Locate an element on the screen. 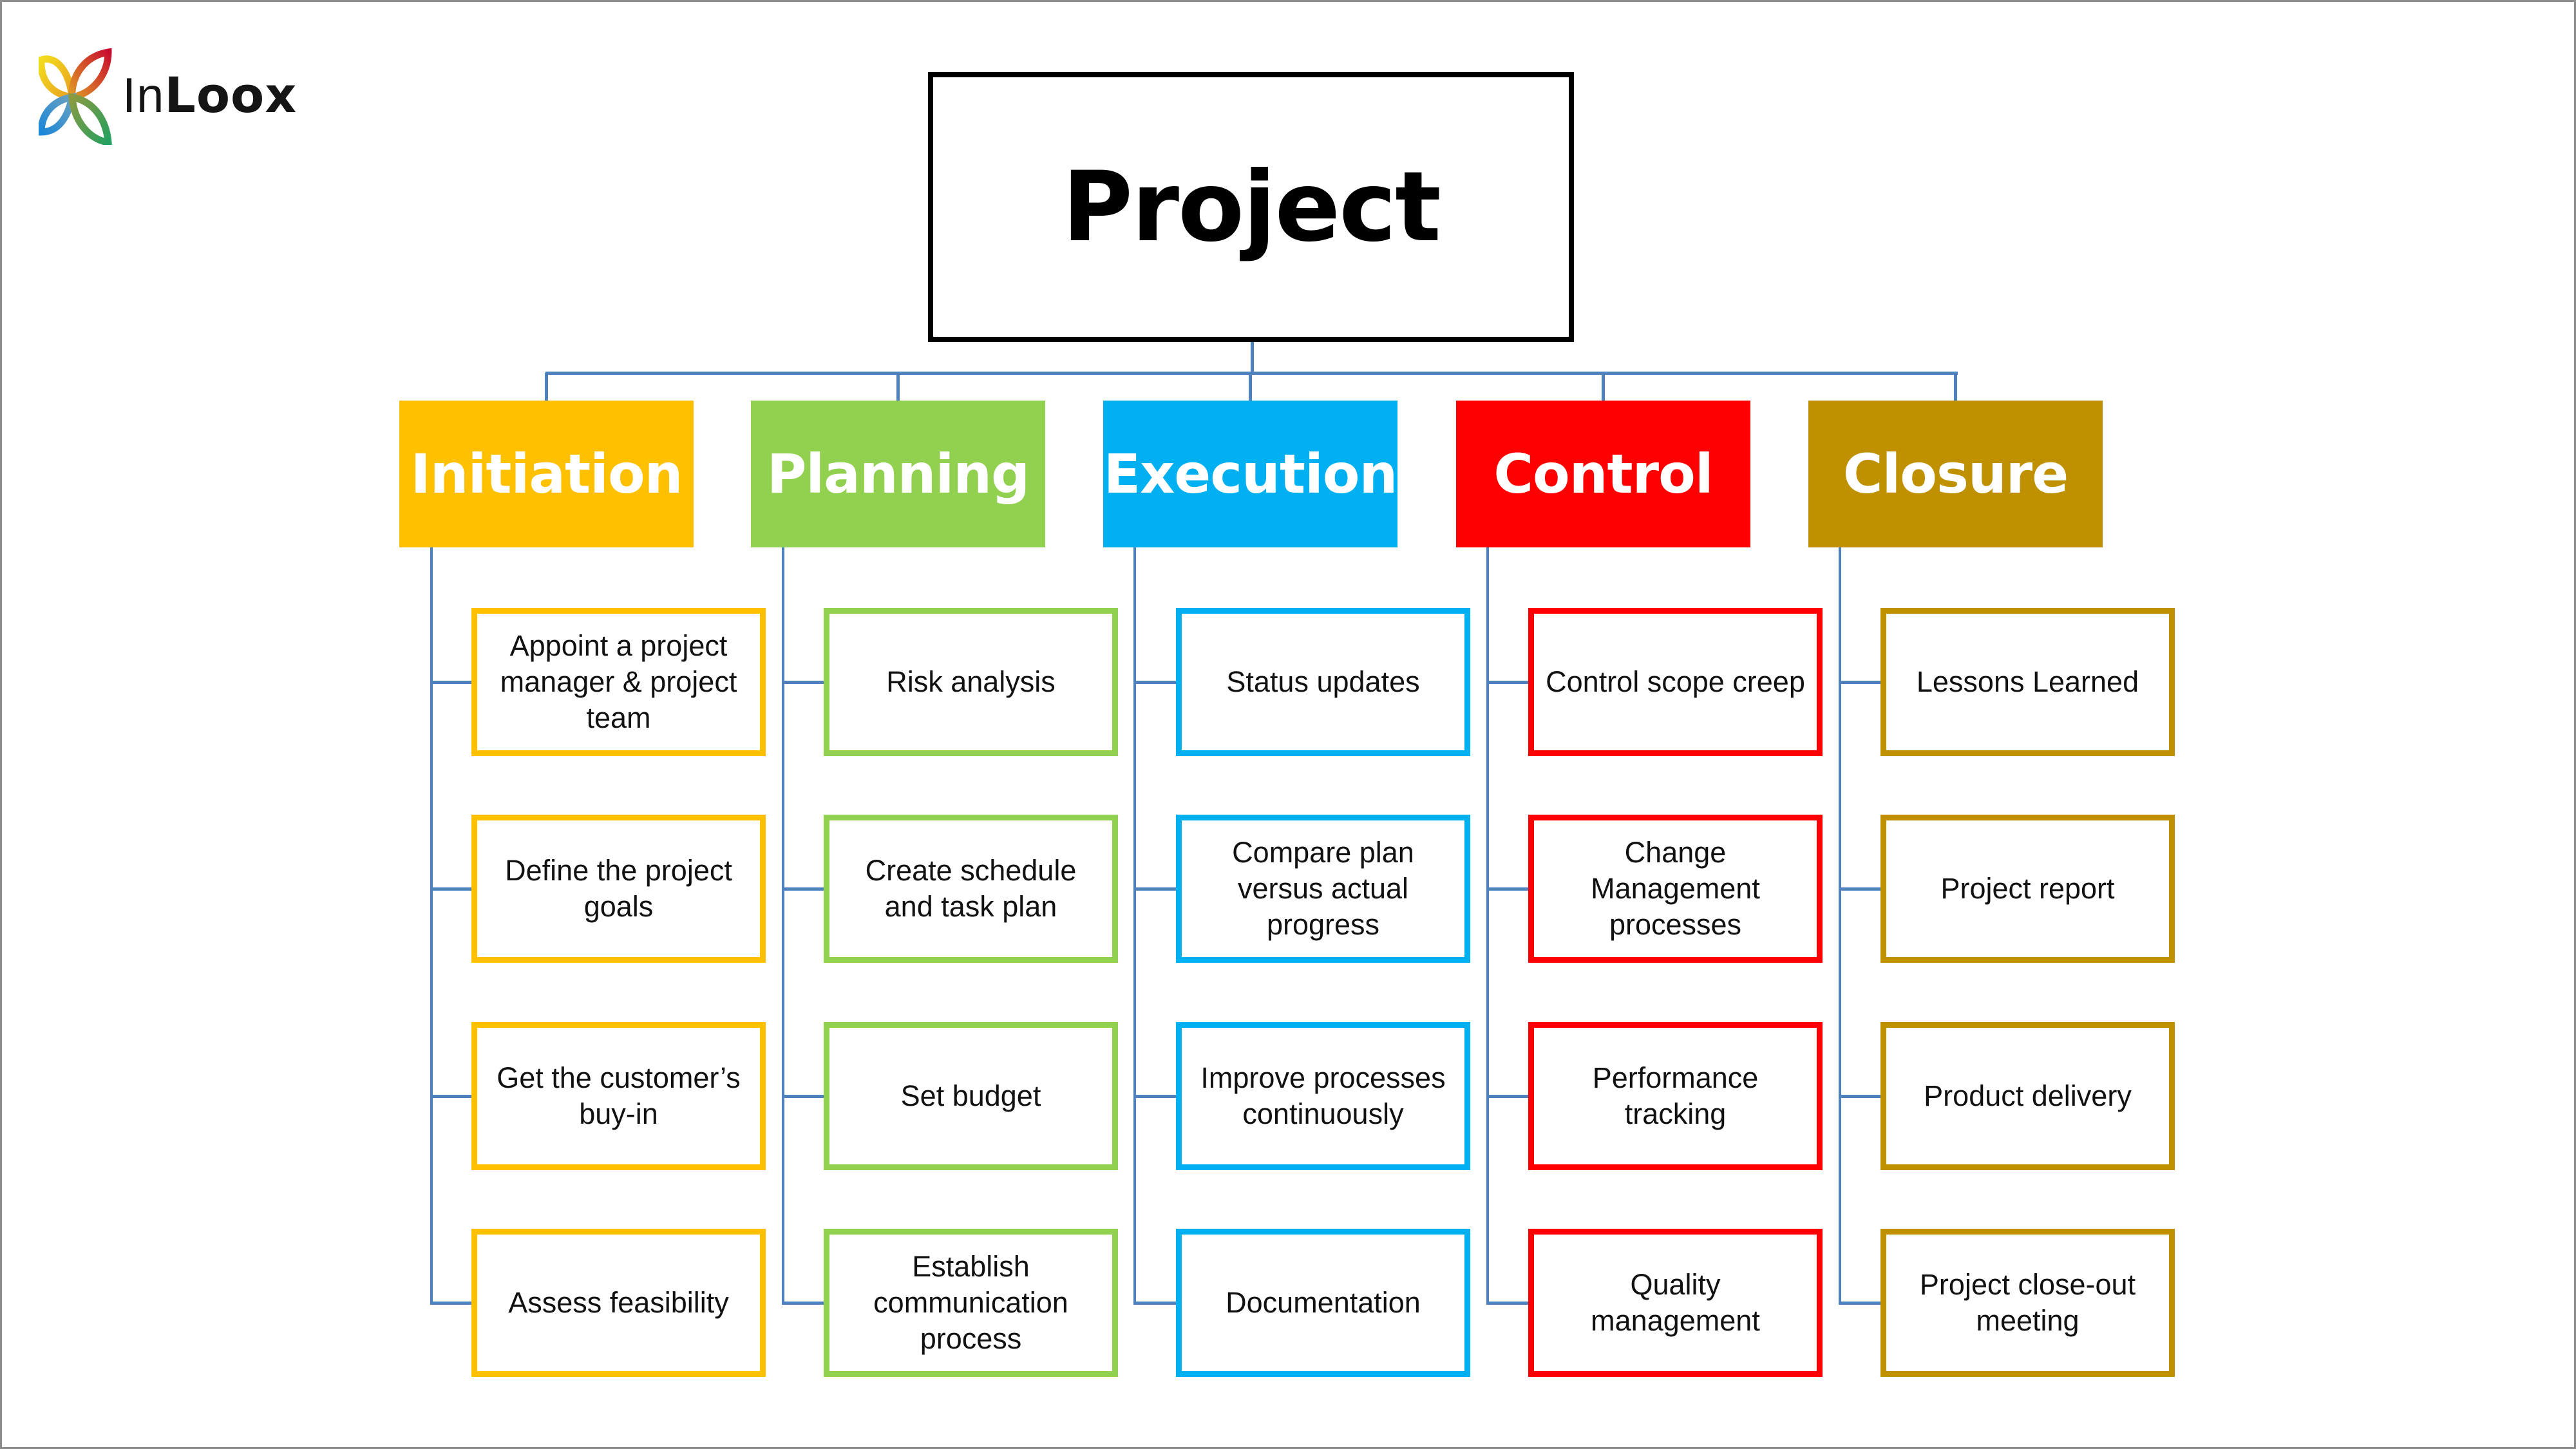 The height and width of the screenshot is (1449, 2576). phase-label: Planning is located at coordinates (898, 474).